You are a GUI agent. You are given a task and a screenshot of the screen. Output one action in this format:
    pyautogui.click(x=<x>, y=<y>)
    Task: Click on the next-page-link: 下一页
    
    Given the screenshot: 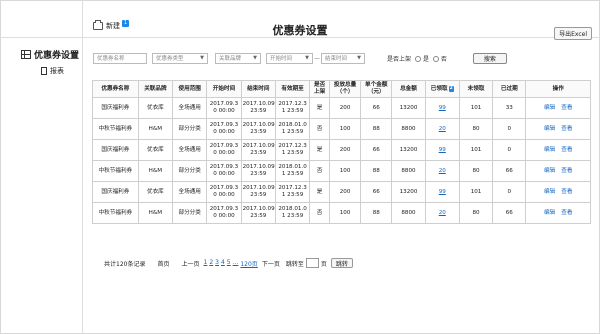 What is the action you would take?
    pyautogui.click(x=271, y=263)
    